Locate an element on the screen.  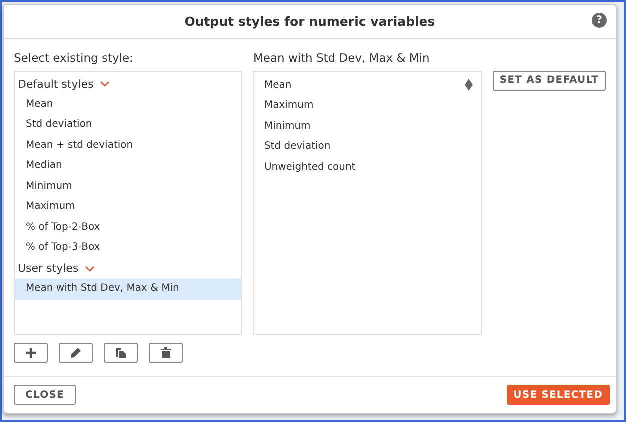
style-item: % of Top-3-Box is located at coordinates (128, 248).